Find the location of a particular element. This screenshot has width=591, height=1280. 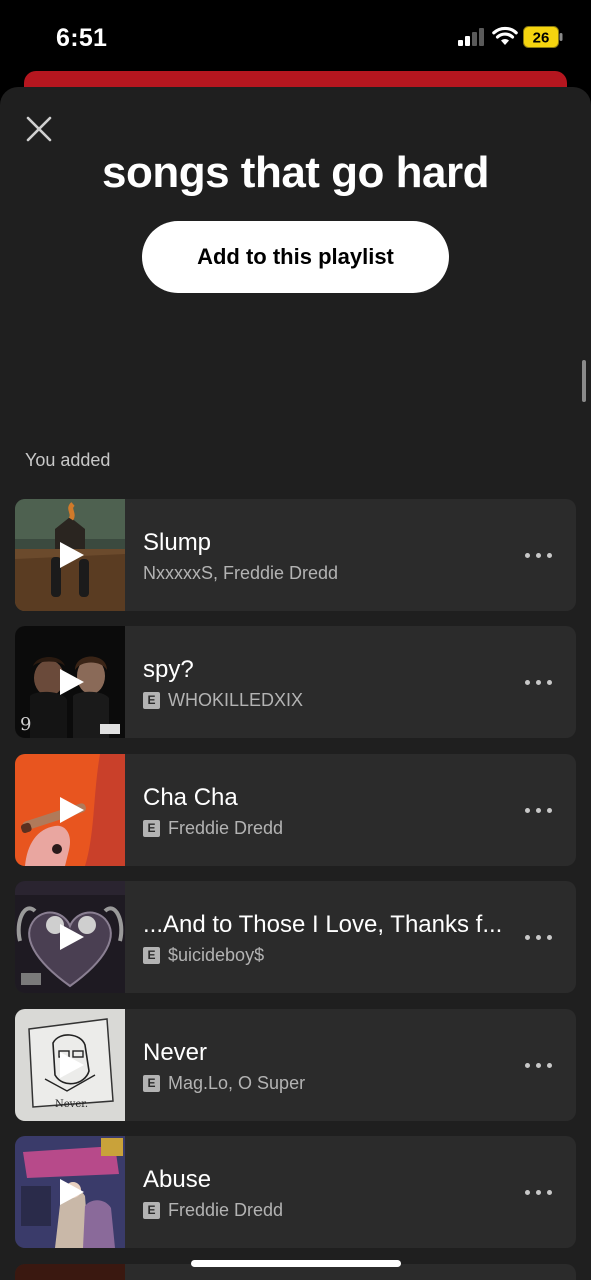

album-cover: 9 is located at coordinates (70, 682).